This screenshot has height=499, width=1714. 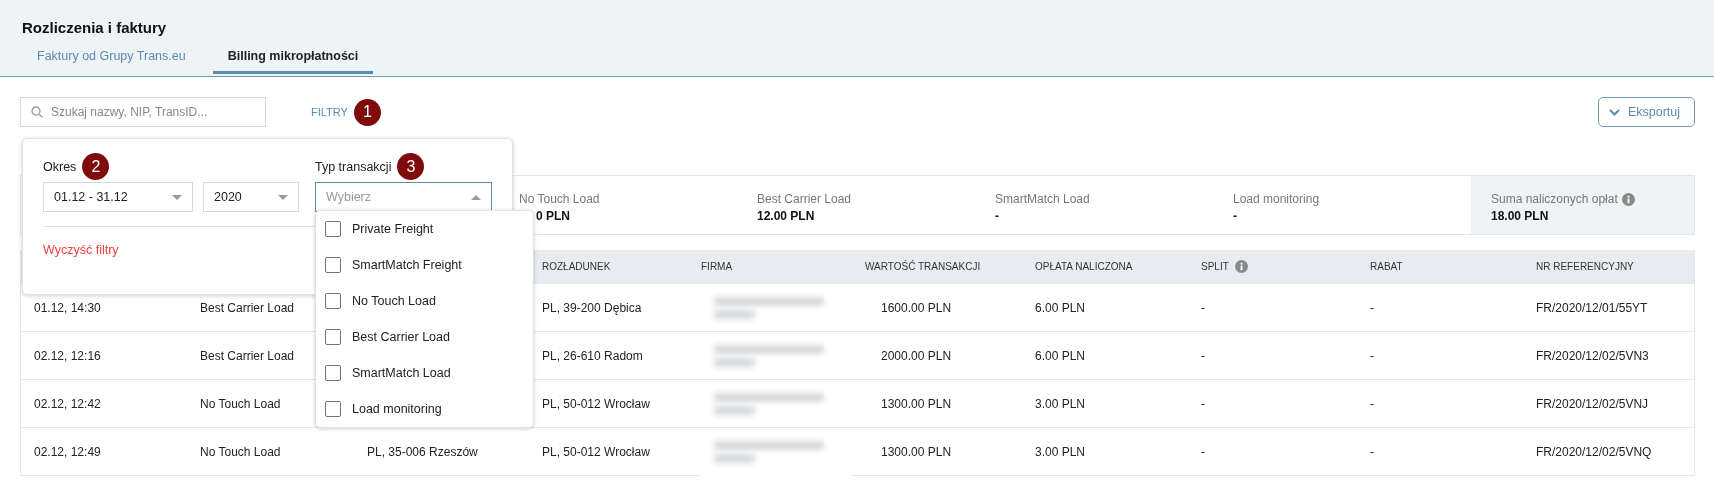 What do you see at coordinates (916, 355) in the screenshot?
I see `table-cell: 2000.00 PLN` at bounding box center [916, 355].